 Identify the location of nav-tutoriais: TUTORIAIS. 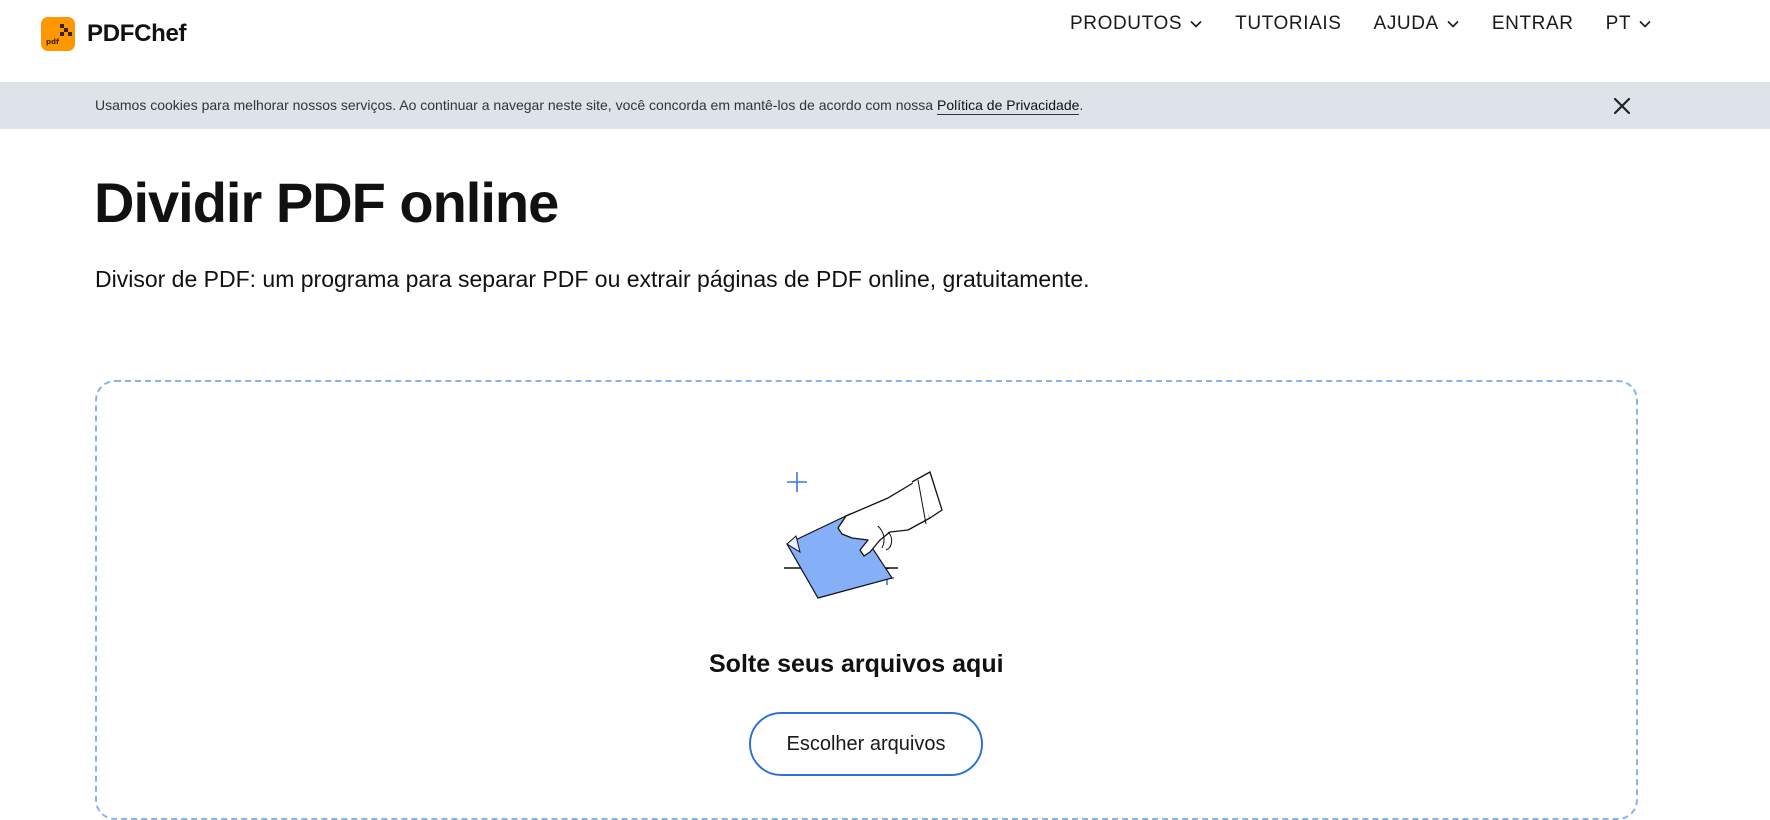
(1288, 24).